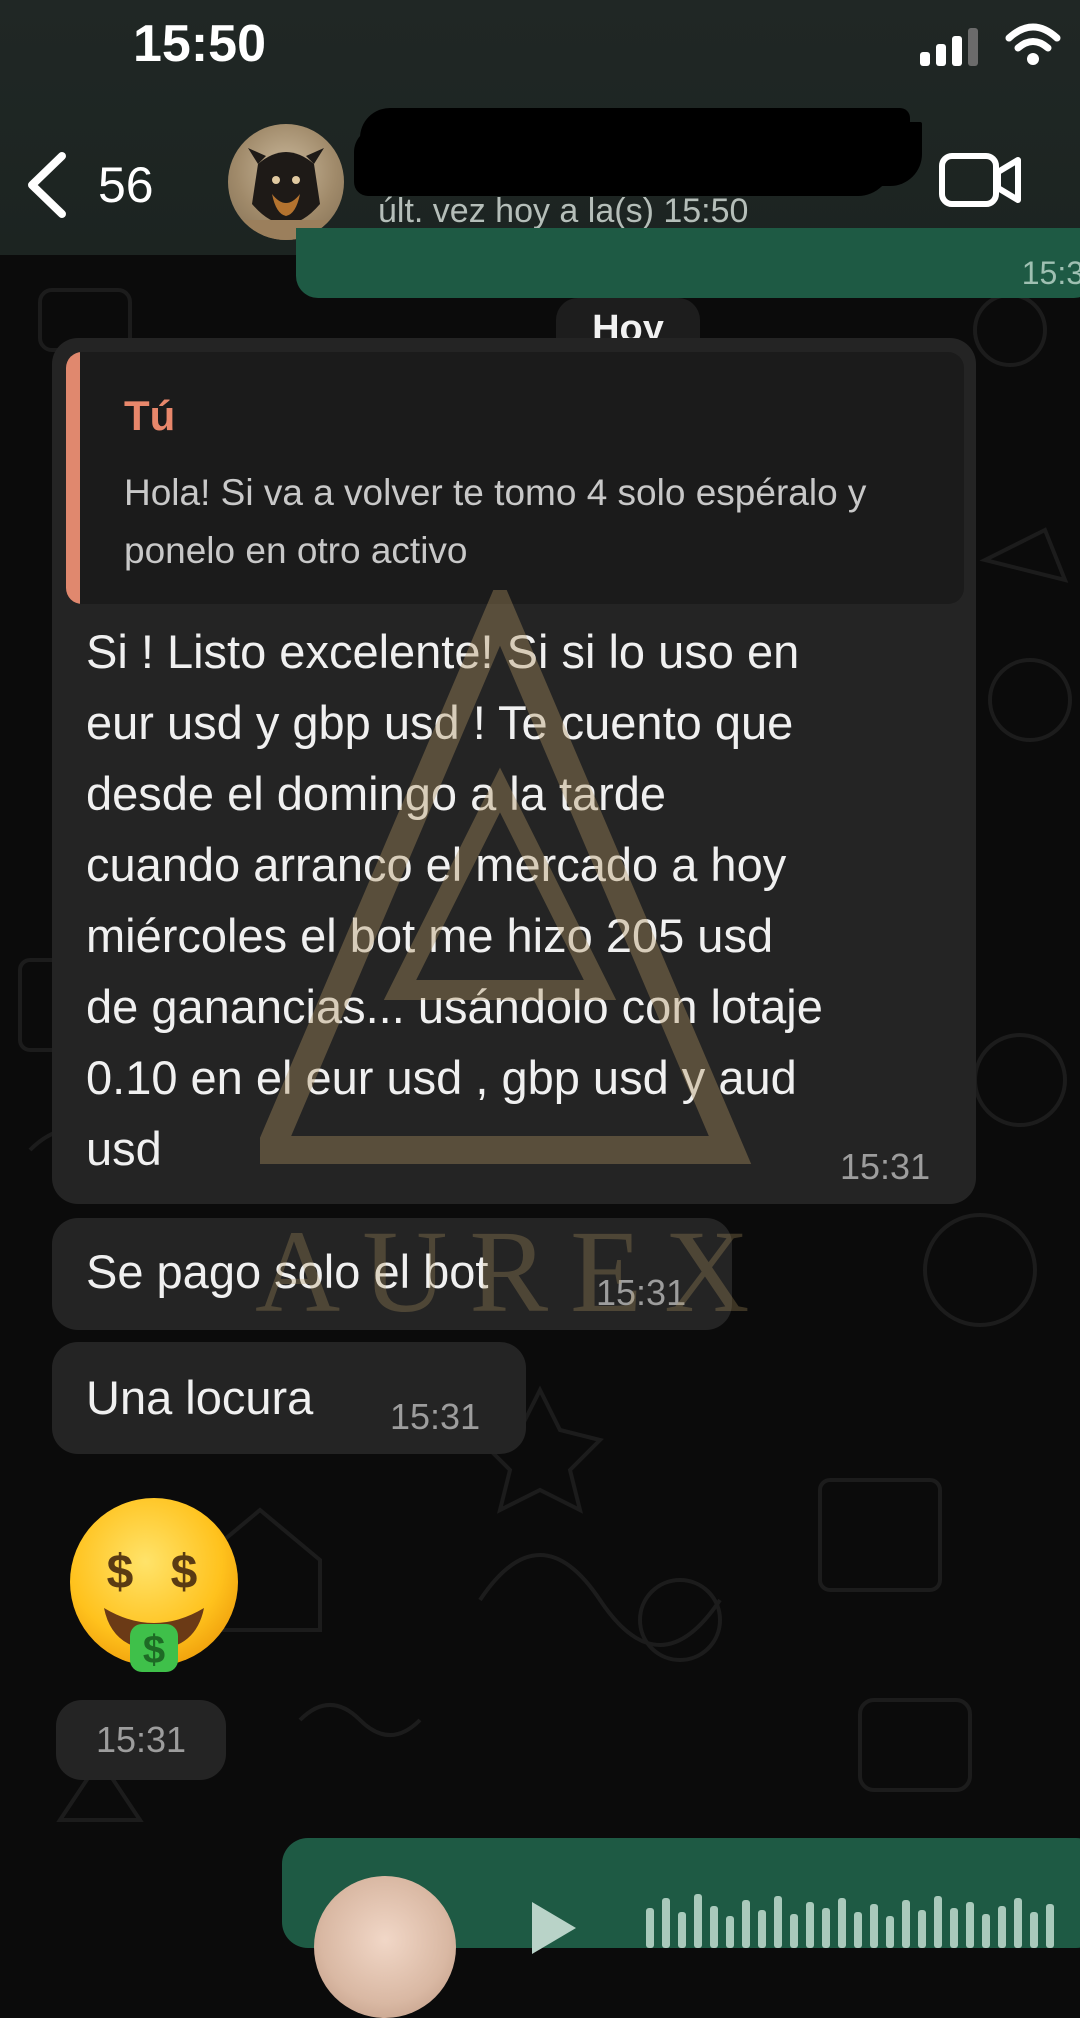  I want to click on quote-author: Tú, so click(150, 415).